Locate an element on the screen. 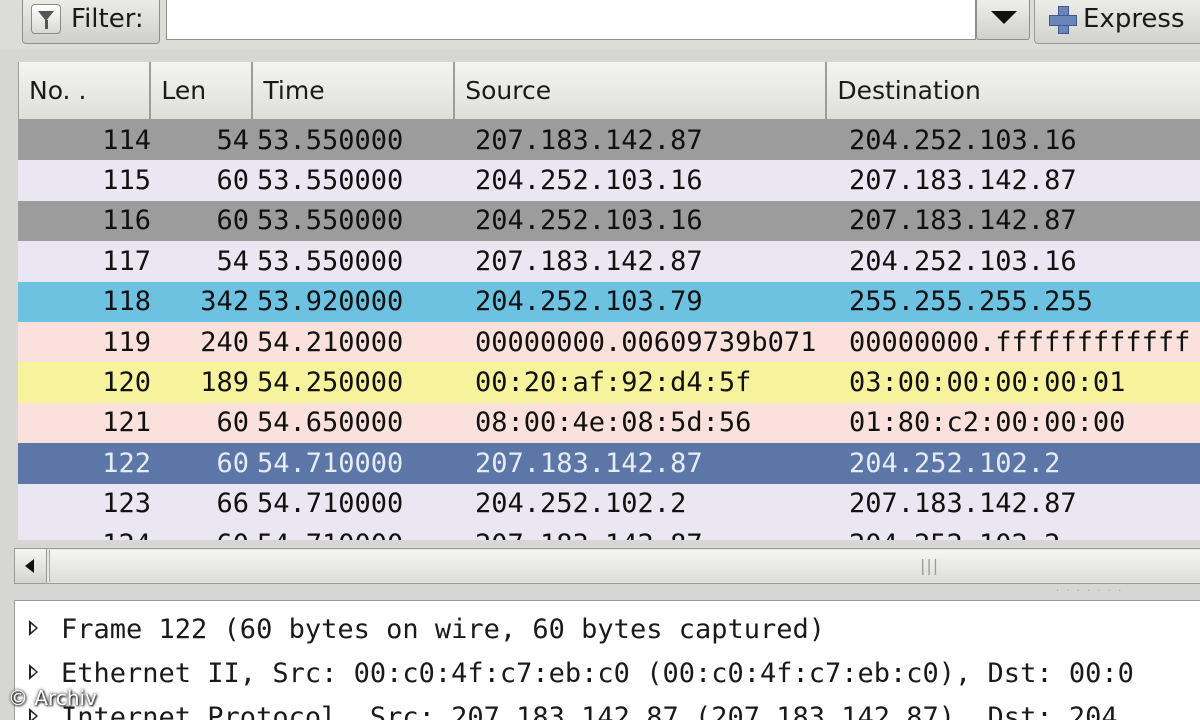 The width and height of the screenshot is (1200, 720). expression-label: Express is located at coordinates (1134, 19).